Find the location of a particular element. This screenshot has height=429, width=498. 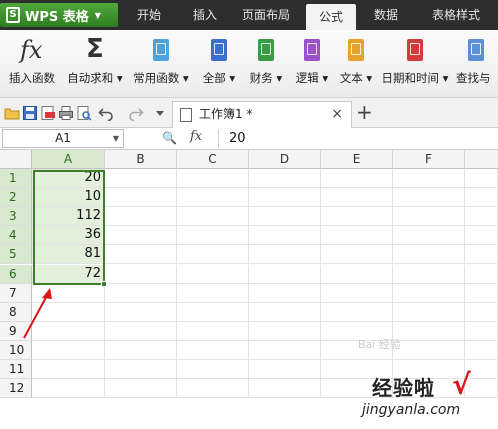

financial-functions-button: 财务 ▾ is located at coordinates (266, 61).